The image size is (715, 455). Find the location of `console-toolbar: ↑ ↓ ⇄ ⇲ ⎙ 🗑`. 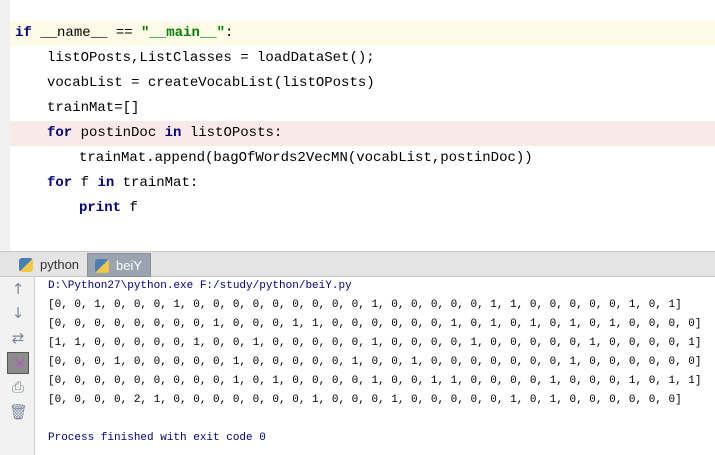

console-toolbar: ↑ ↓ ⇄ ⇲ ⎙ 🗑 is located at coordinates (17, 366).